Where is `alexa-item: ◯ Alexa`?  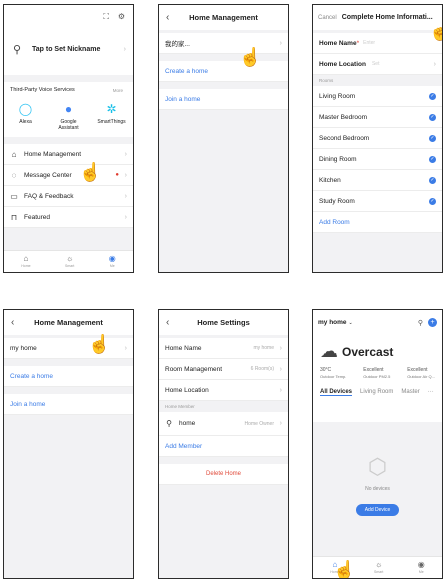 alexa-item: ◯ Alexa is located at coordinates (26, 116).